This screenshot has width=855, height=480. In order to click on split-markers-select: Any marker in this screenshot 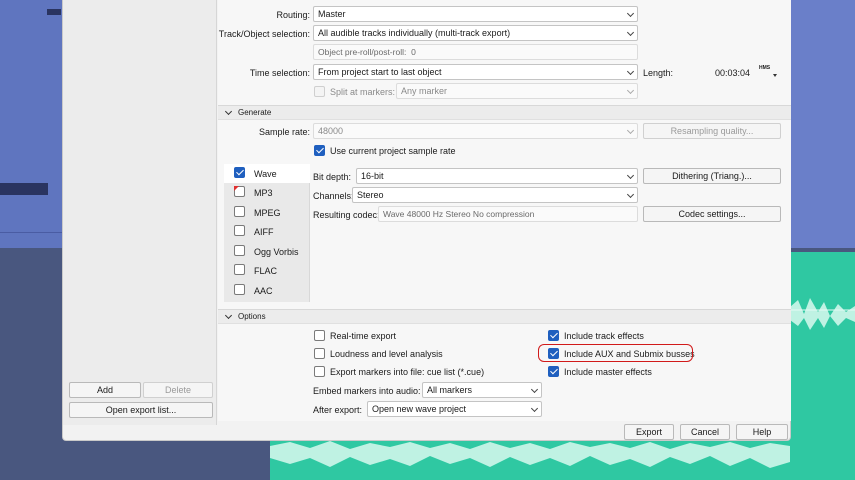, I will do `click(517, 91)`.